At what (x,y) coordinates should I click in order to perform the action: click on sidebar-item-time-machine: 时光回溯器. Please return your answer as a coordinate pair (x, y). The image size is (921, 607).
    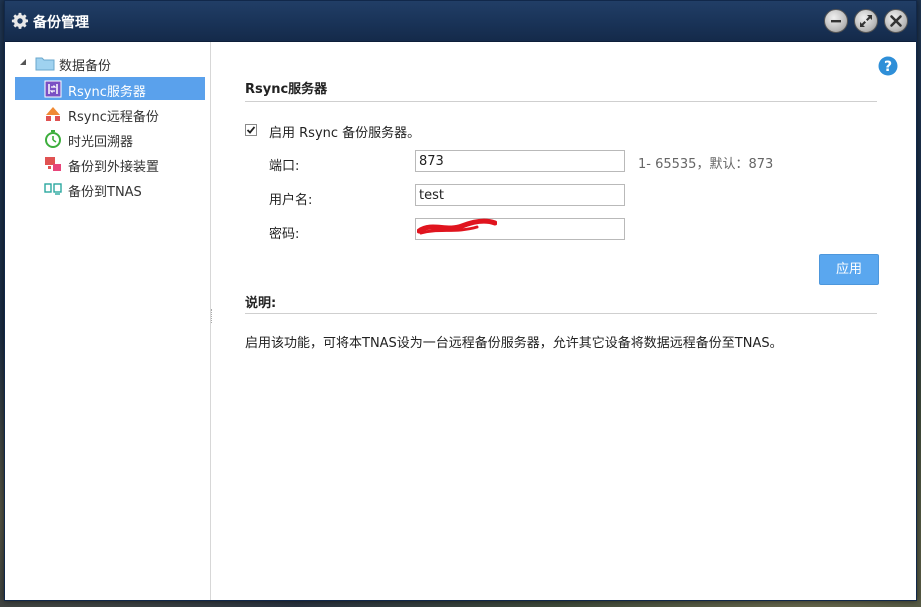
    Looking at the image, I should click on (110, 138).